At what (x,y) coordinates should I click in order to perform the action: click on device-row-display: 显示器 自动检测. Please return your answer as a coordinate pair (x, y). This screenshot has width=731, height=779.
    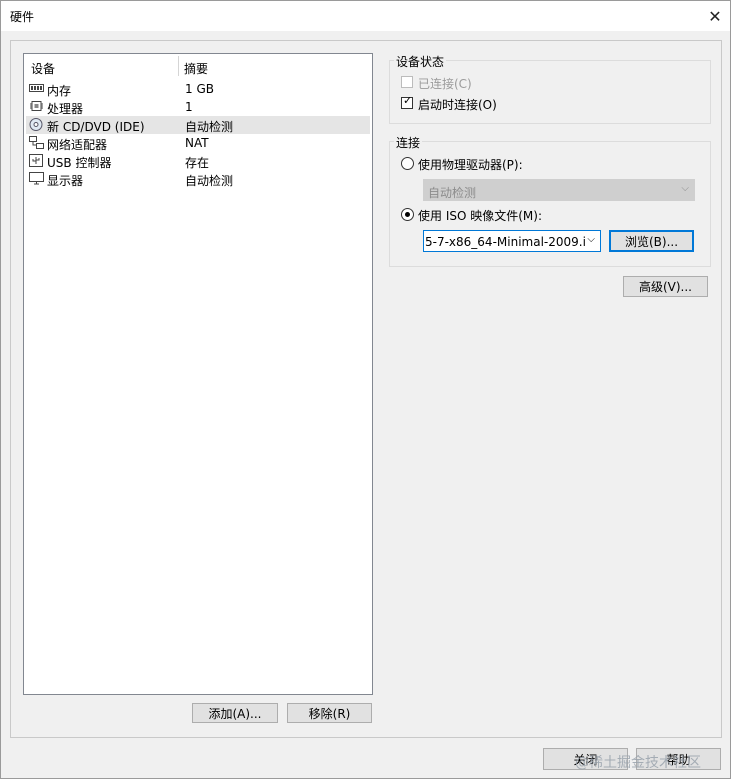
    Looking at the image, I should click on (198, 179).